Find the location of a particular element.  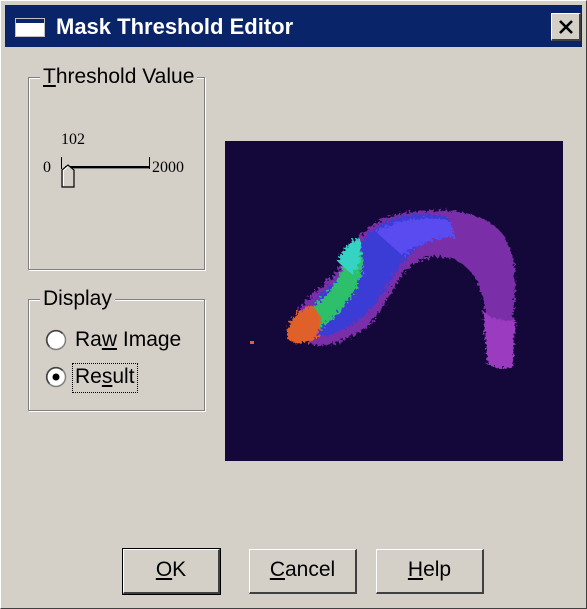

cancel-button: Cancel is located at coordinates (303, 571).